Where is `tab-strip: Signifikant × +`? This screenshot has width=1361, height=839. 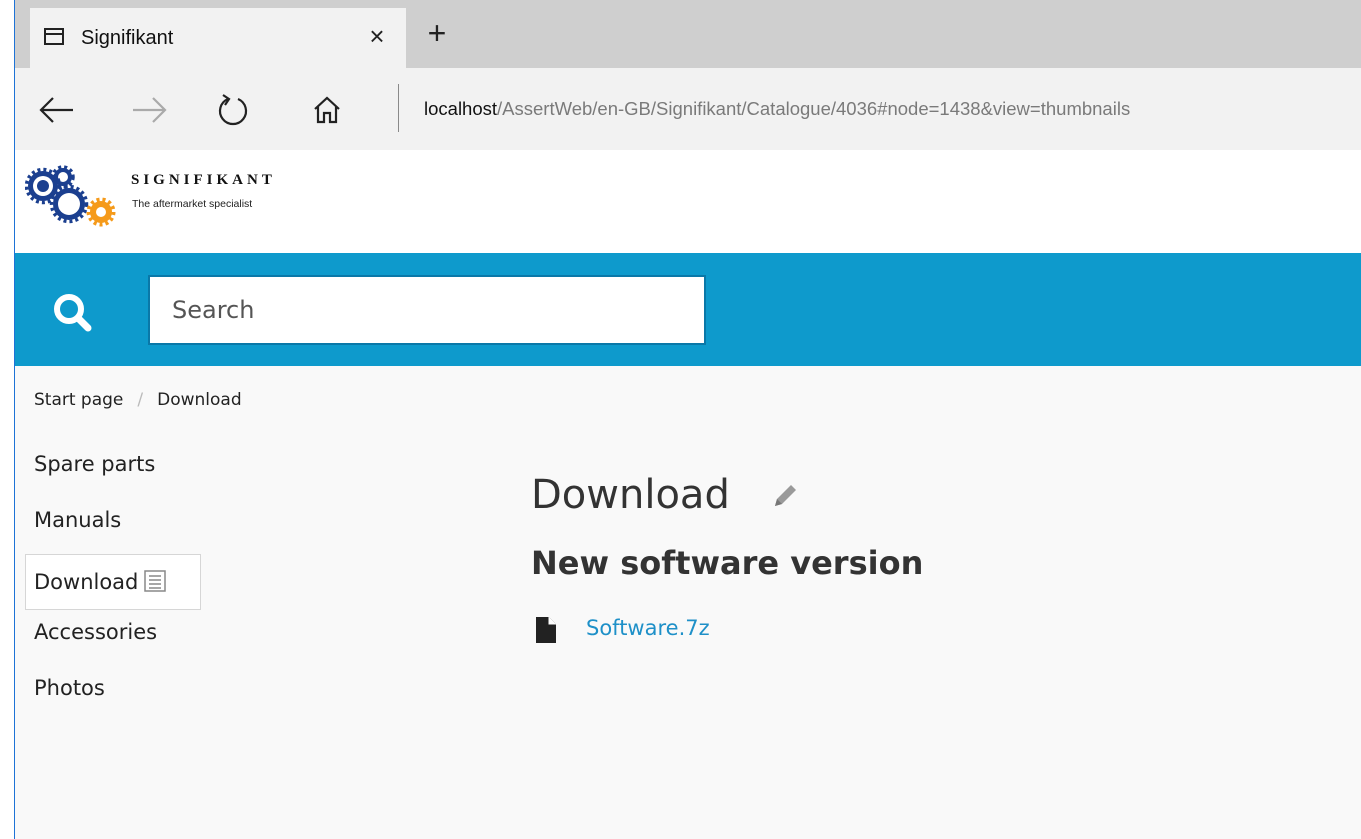 tab-strip: Signifikant × + is located at coordinates (688, 34).